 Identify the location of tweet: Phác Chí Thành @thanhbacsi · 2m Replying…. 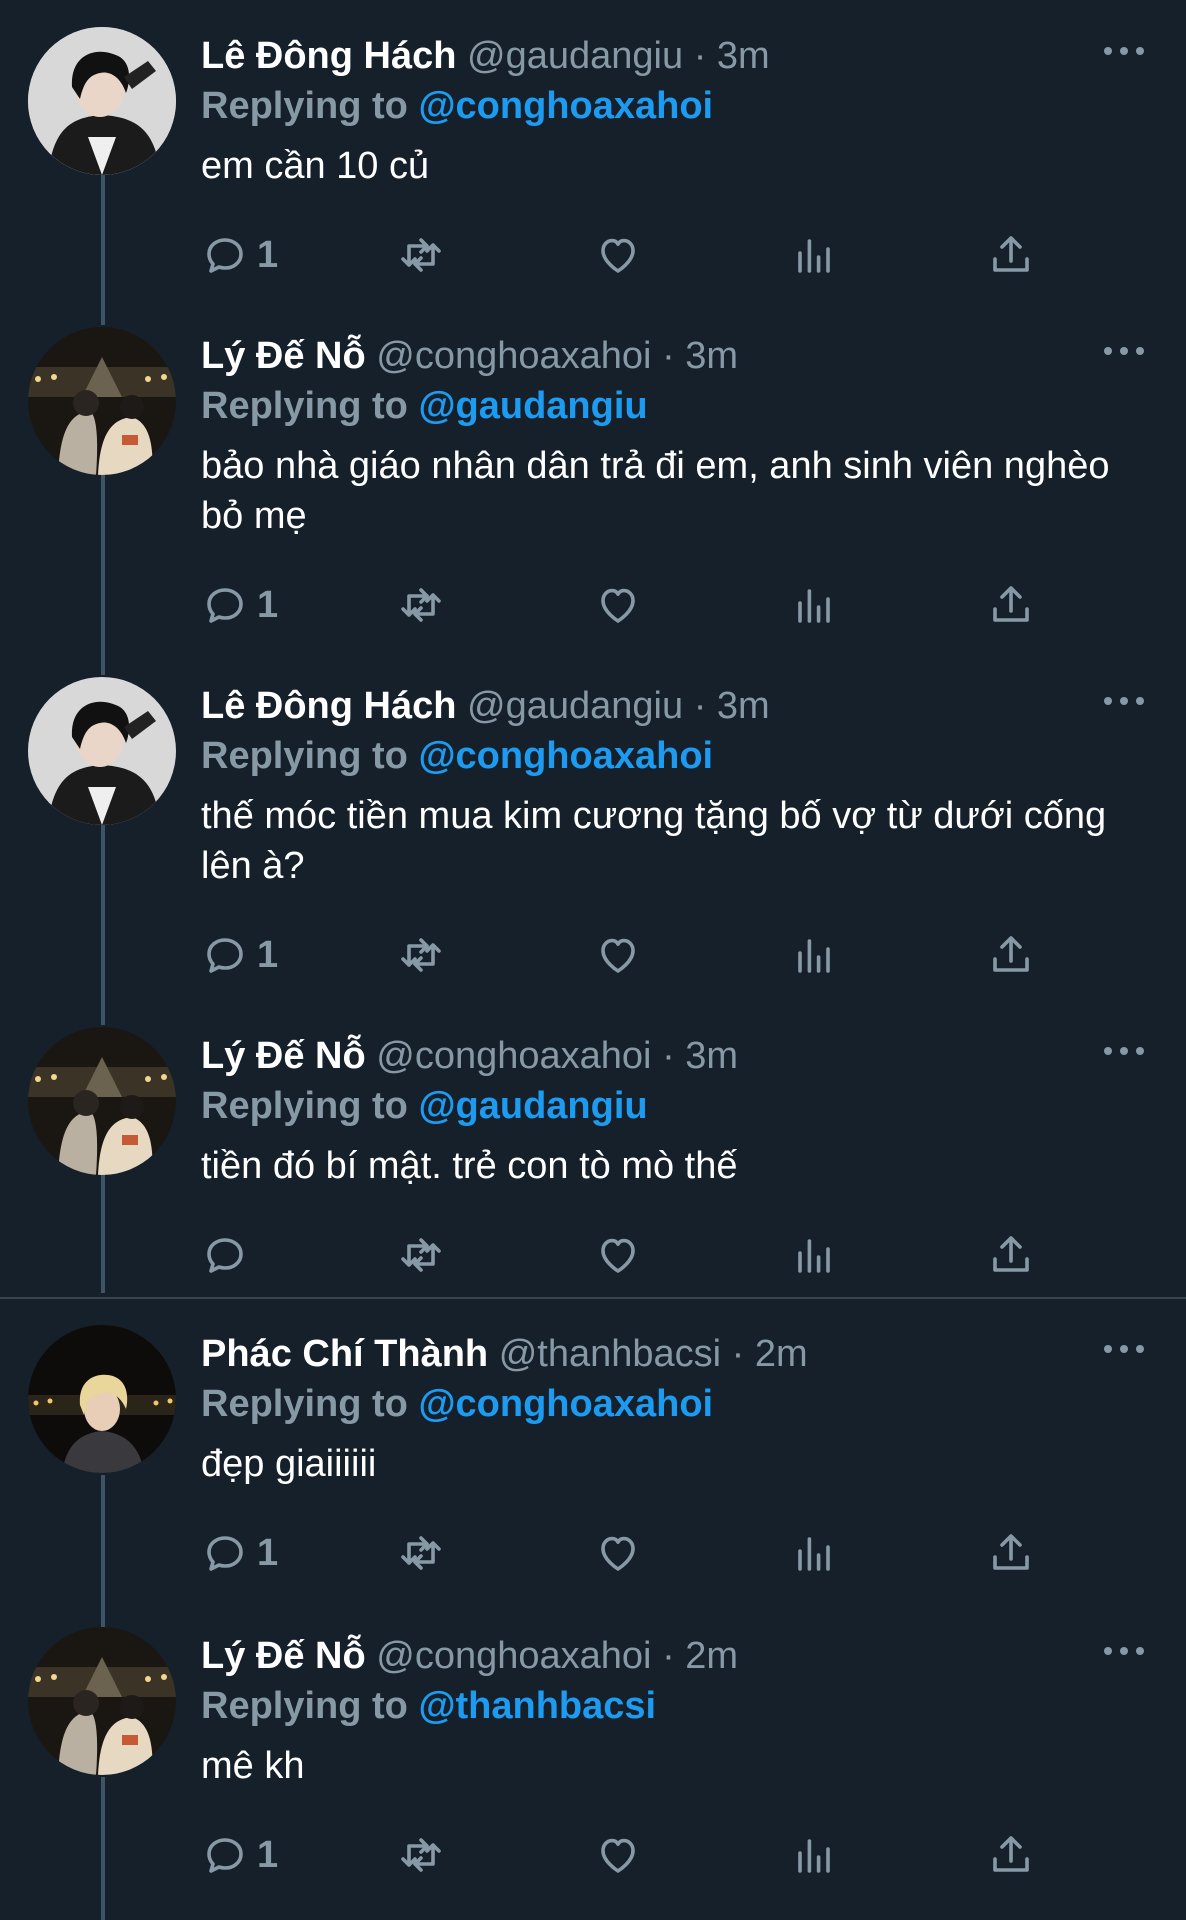
(593, 1455).